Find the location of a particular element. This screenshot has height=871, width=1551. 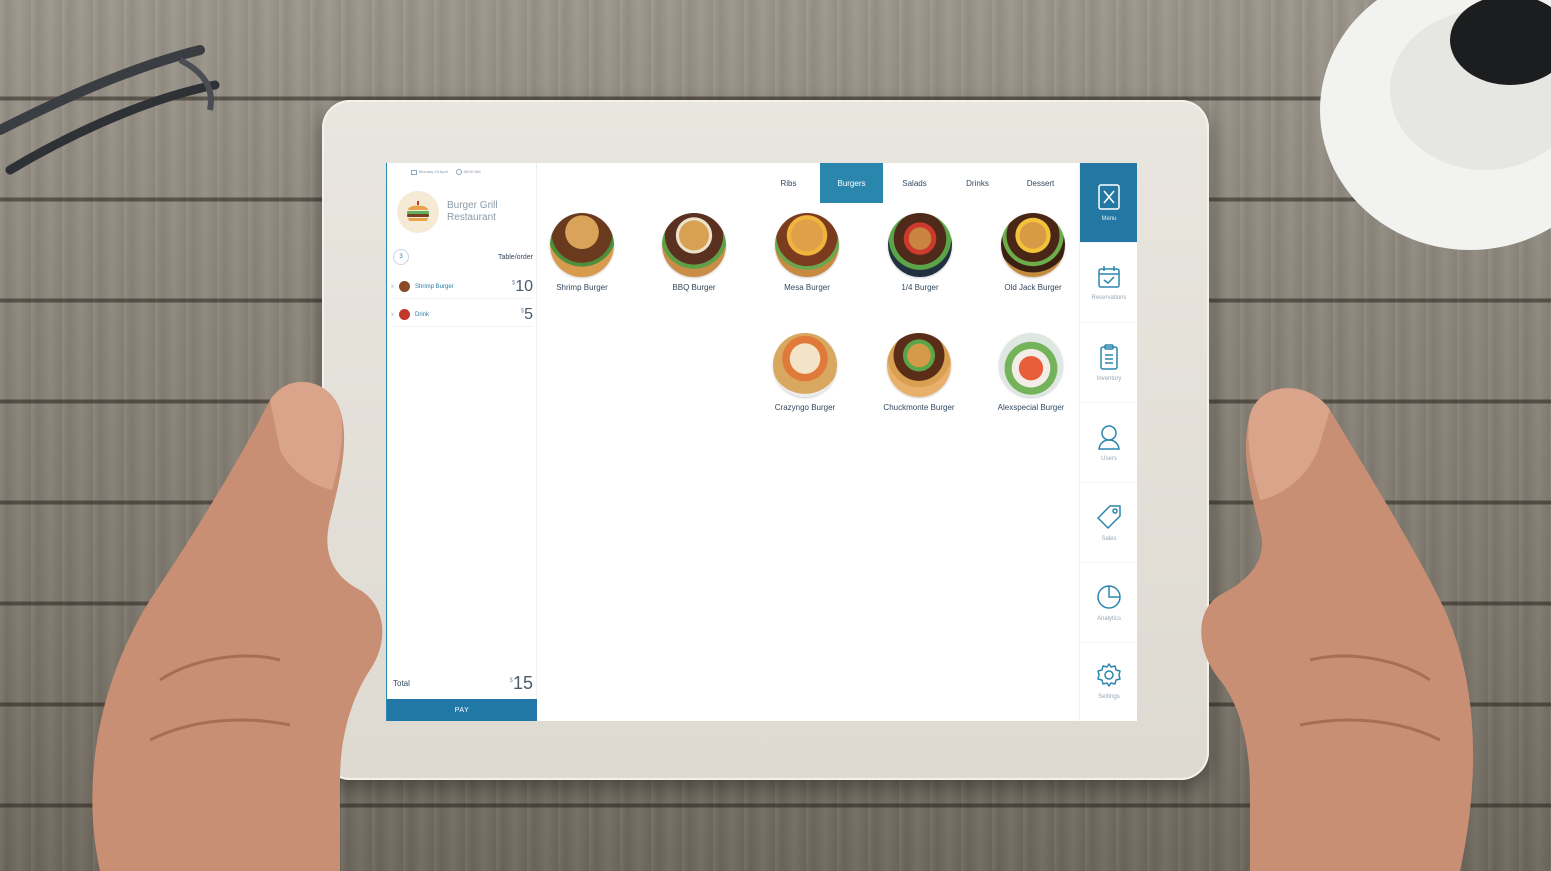

product-card: Old Jack Burger is located at coordinates (1033, 252).